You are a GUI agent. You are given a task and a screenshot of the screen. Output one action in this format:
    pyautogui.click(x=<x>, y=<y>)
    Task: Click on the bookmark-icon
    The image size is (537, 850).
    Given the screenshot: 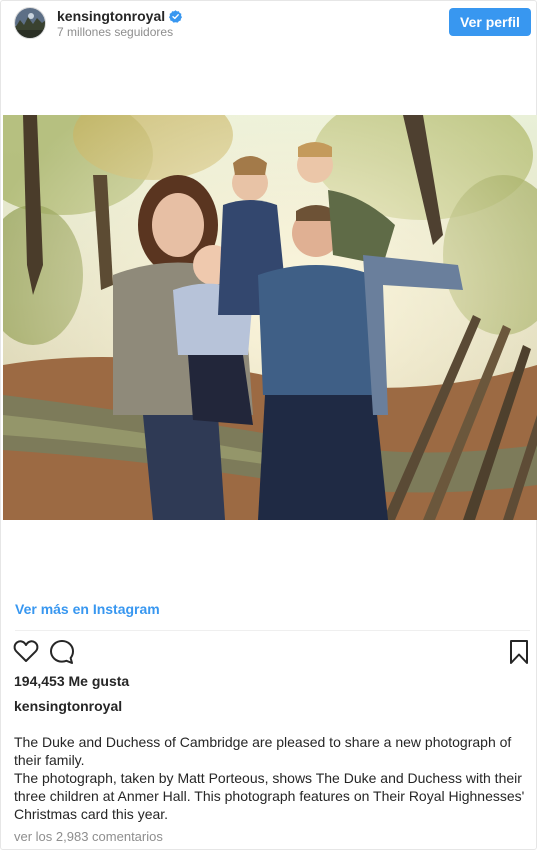 What is the action you would take?
    pyautogui.click(x=519, y=654)
    